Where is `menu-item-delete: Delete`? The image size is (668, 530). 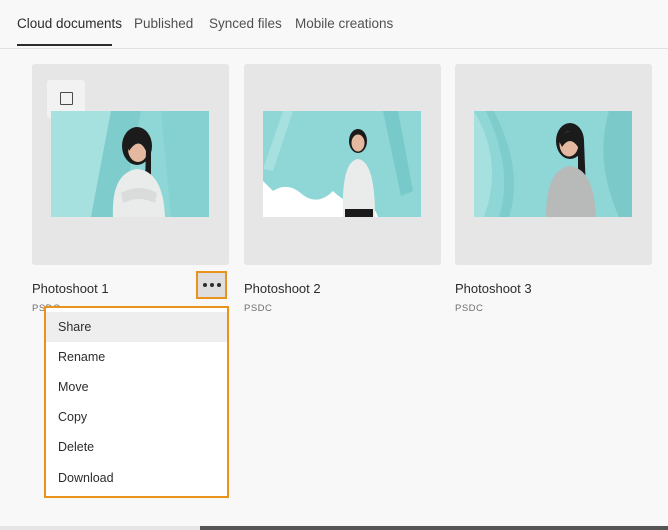 menu-item-delete: Delete is located at coordinates (136, 447).